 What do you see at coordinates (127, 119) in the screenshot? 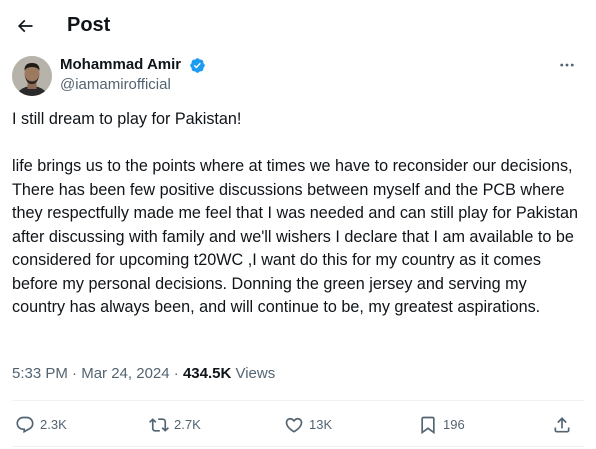
I see `post-first-line: I still dream to play for Pakistan!` at bounding box center [127, 119].